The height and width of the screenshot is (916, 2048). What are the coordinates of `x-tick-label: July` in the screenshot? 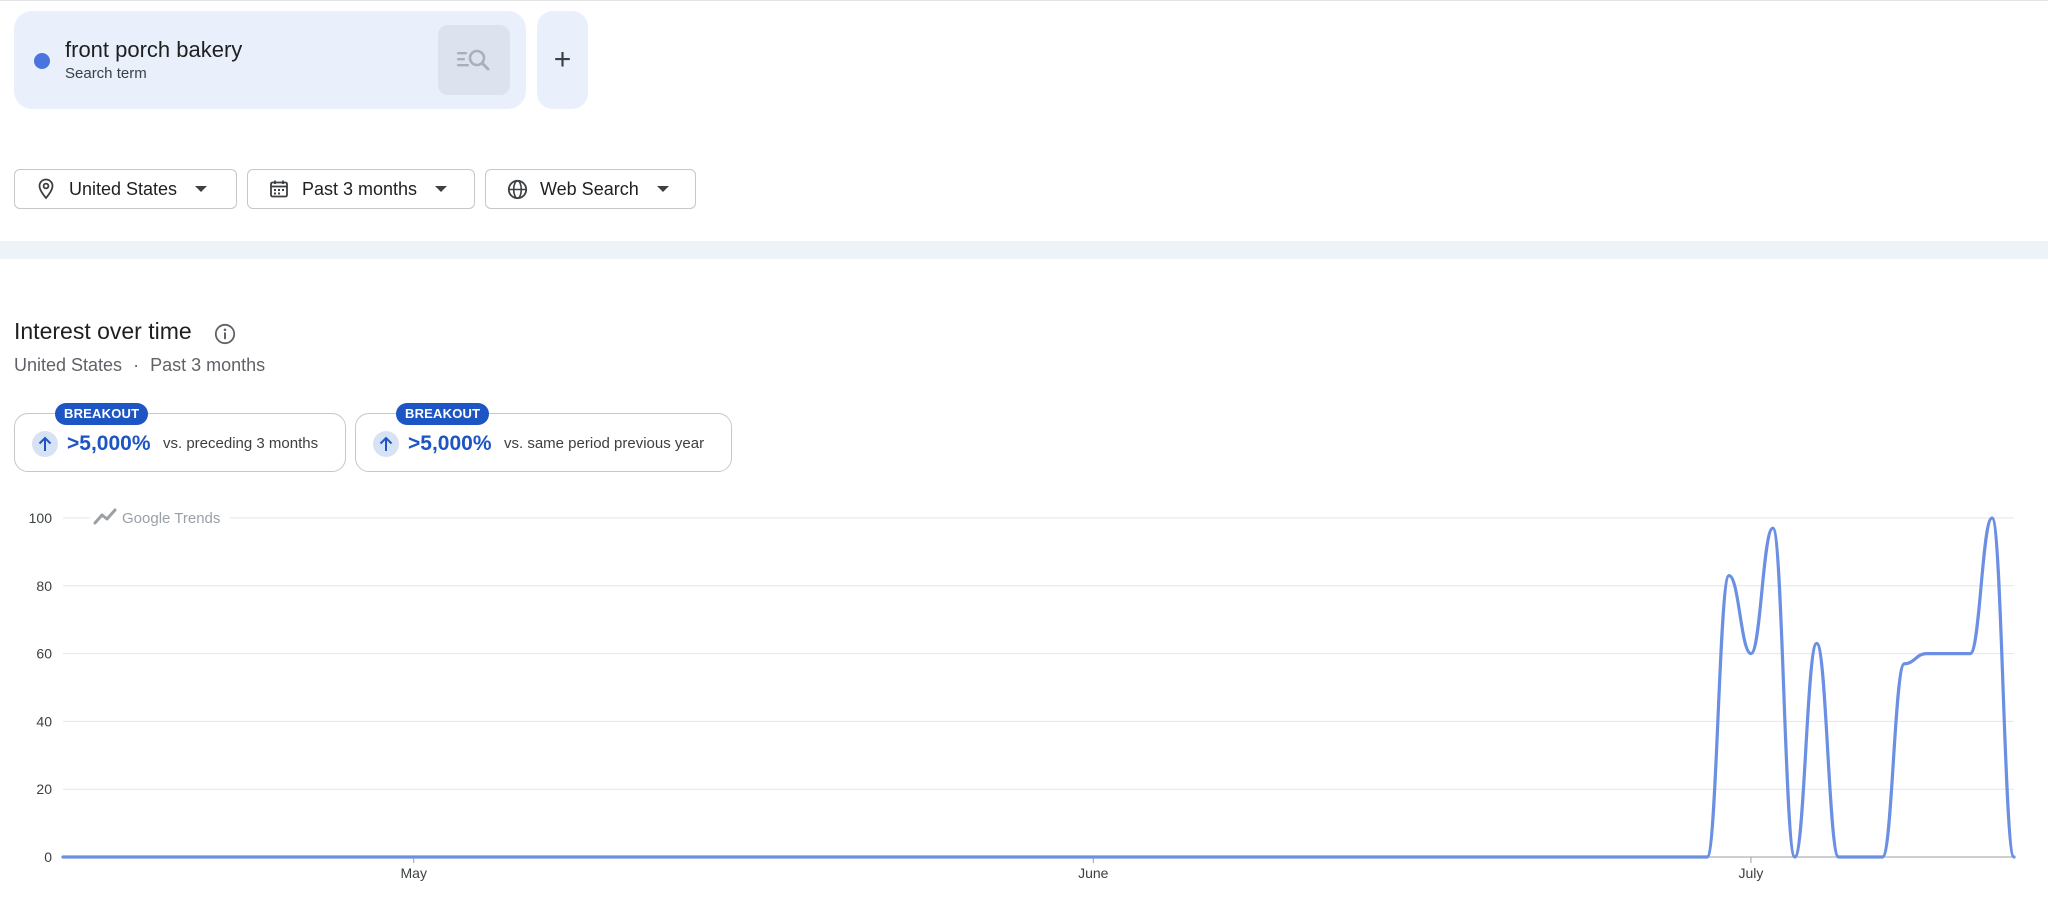 It's located at (1750, 873).